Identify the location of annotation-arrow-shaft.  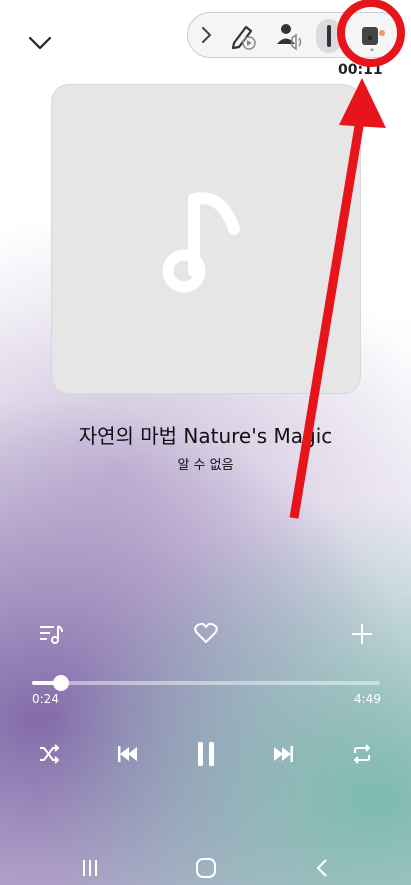
(327, 319).